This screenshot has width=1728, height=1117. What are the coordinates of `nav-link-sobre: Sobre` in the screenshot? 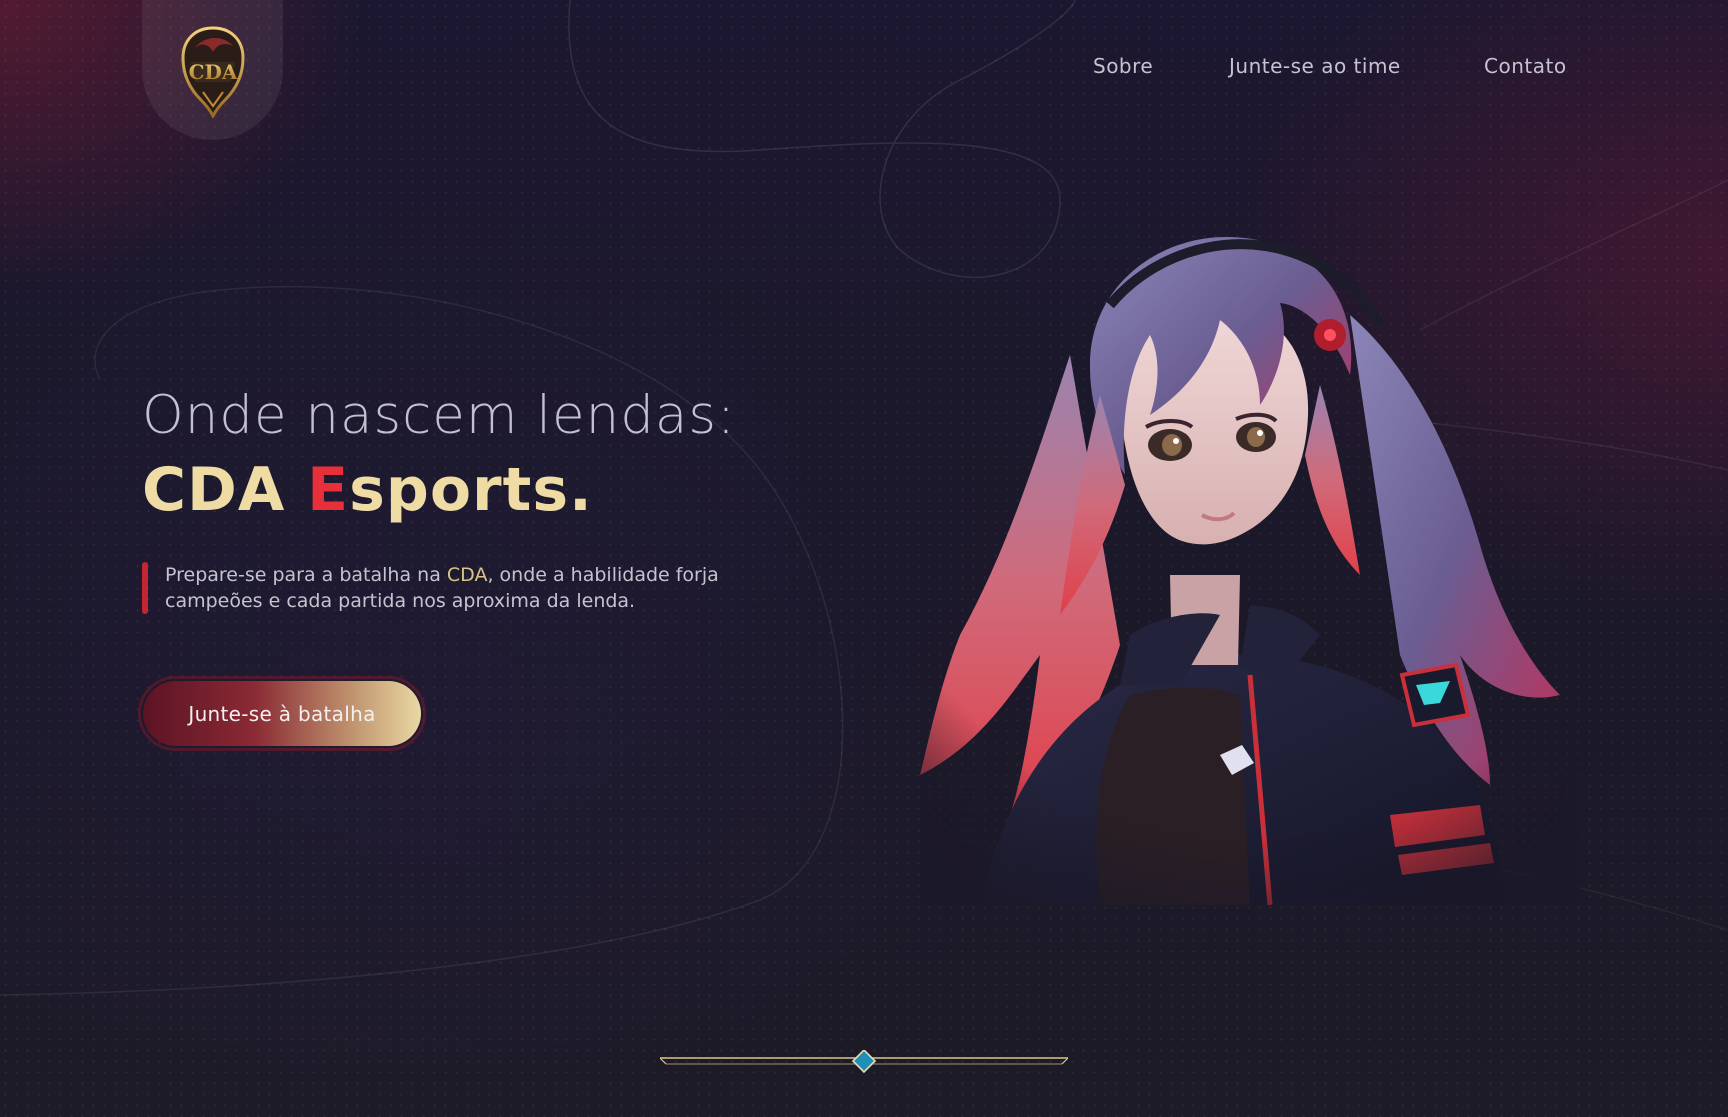 It's located at (1123, 66).